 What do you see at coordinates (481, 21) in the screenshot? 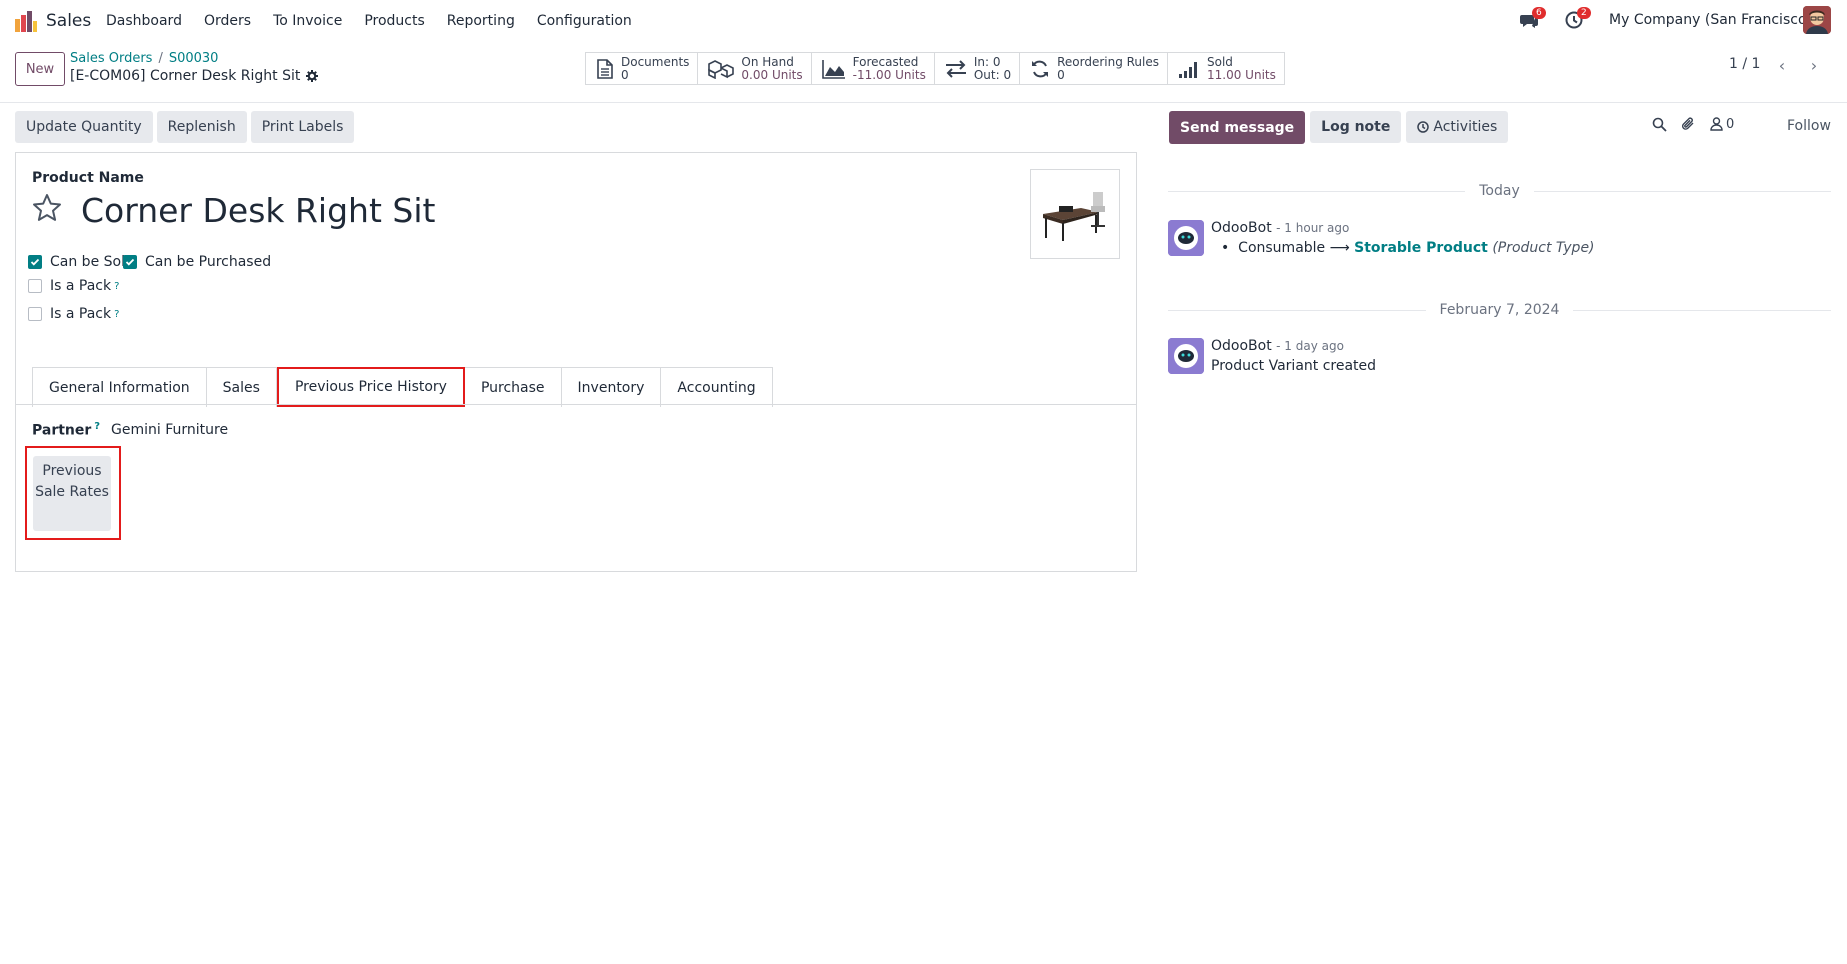
I see `menu-reporting: Reporting` at bounding box center [481, 21].